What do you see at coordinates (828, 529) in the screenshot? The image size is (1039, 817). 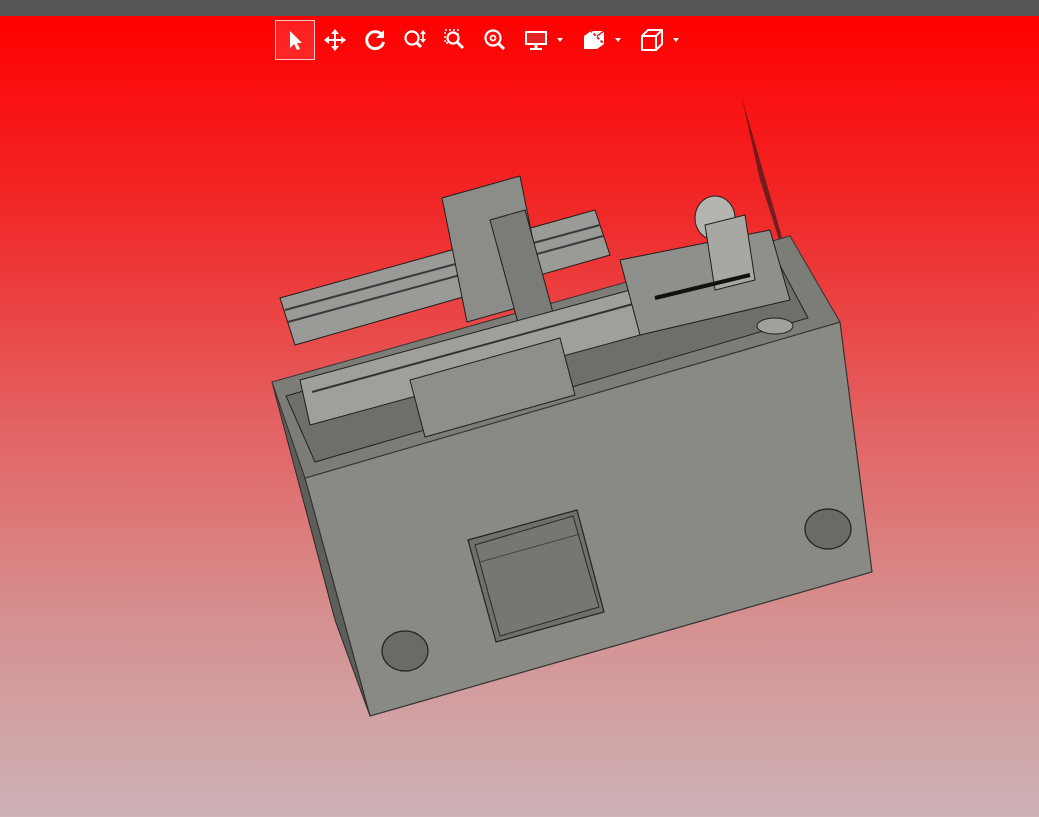 I see `fan-right` at bounding box center [828, 529].